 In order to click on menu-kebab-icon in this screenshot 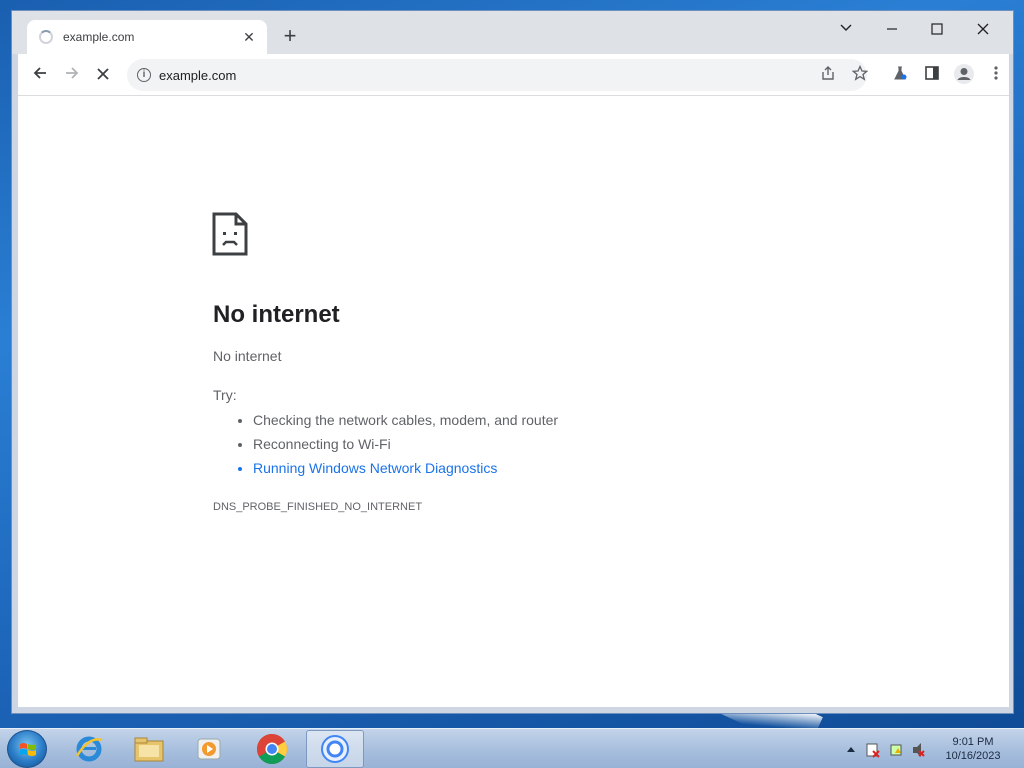, I will do `click(996, 75)`.